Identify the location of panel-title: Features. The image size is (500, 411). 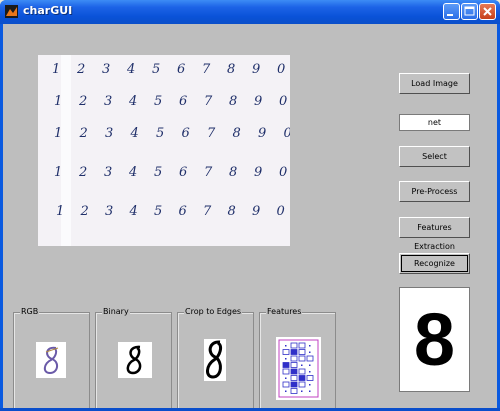
(284, 312).